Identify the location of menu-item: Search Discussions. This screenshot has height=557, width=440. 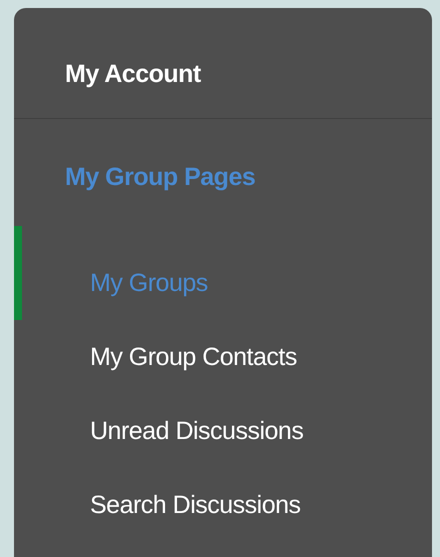
(223, 505).